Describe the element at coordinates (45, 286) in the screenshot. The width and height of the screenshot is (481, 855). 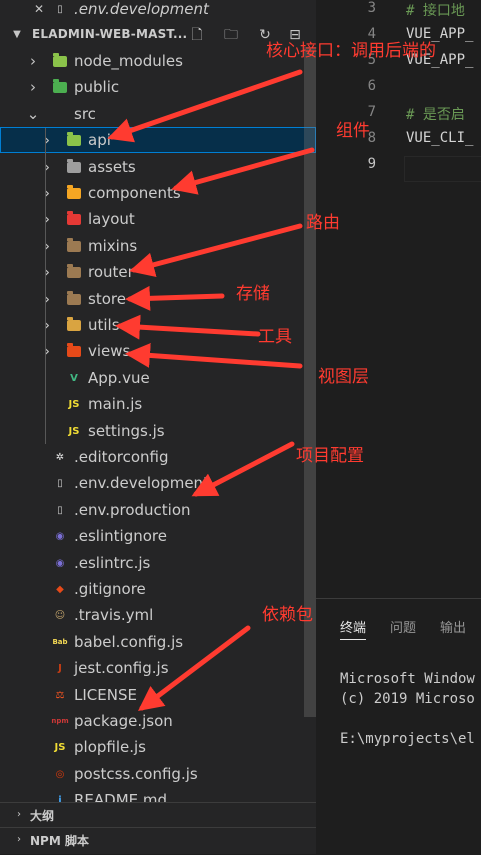
I see `indent-guide` at that location.